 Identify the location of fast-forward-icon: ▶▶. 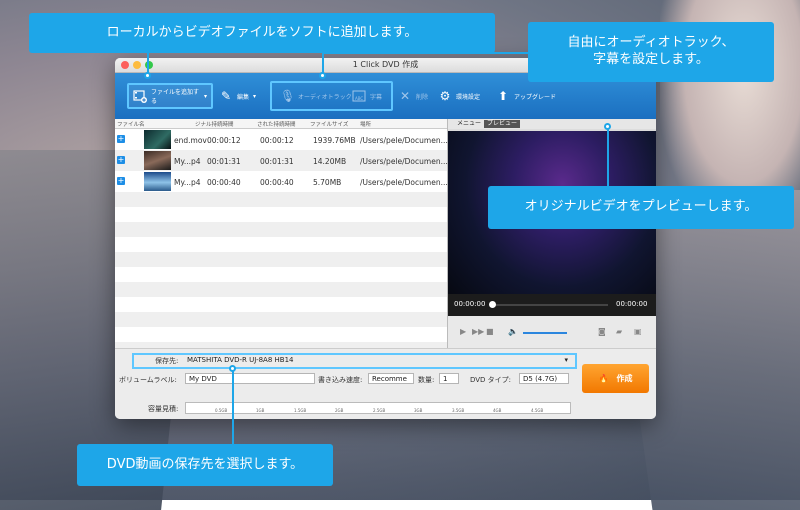
(478, 331).